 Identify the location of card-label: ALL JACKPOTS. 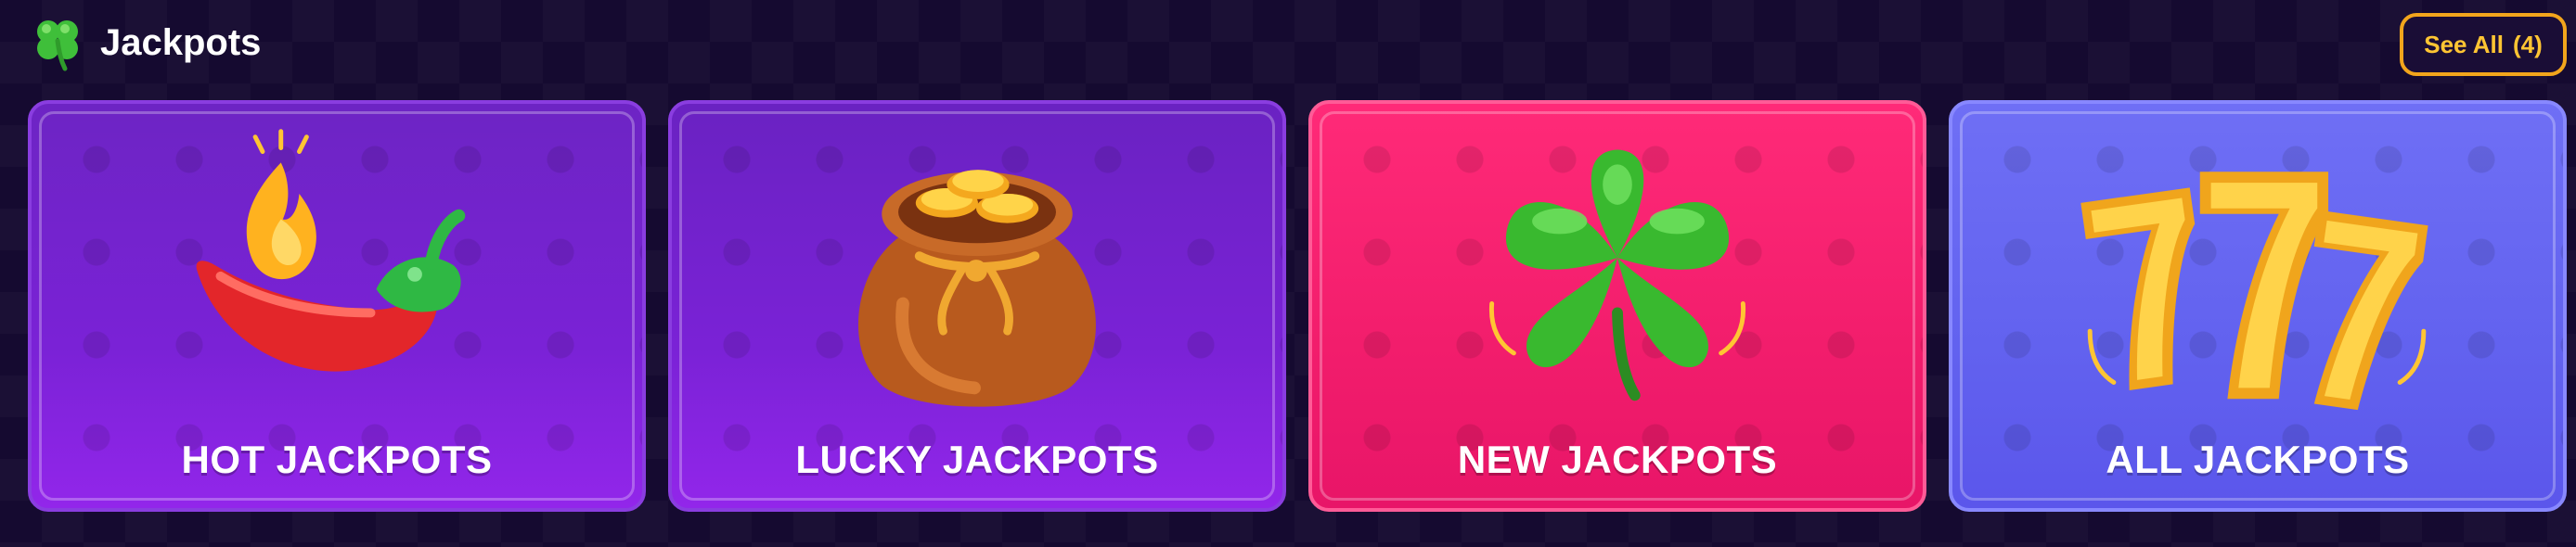
(2258, 459).